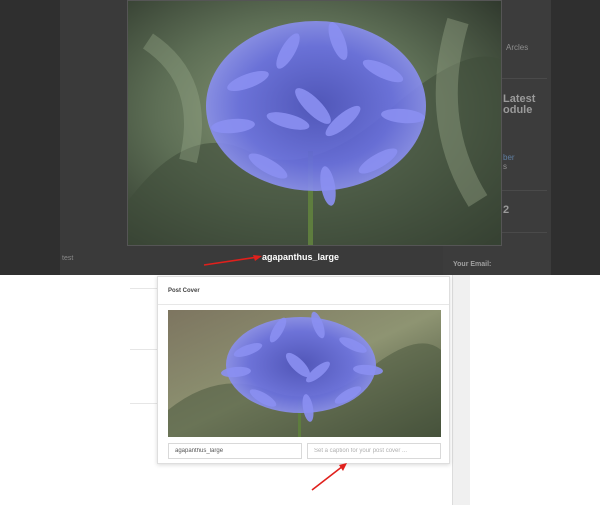 The width and height of the screenshot is (600, 505). What do you see at coordinates (184, 291) in the screenshot?
I see `post-cover-title: Post Cover` at bounding box center [184, 291].